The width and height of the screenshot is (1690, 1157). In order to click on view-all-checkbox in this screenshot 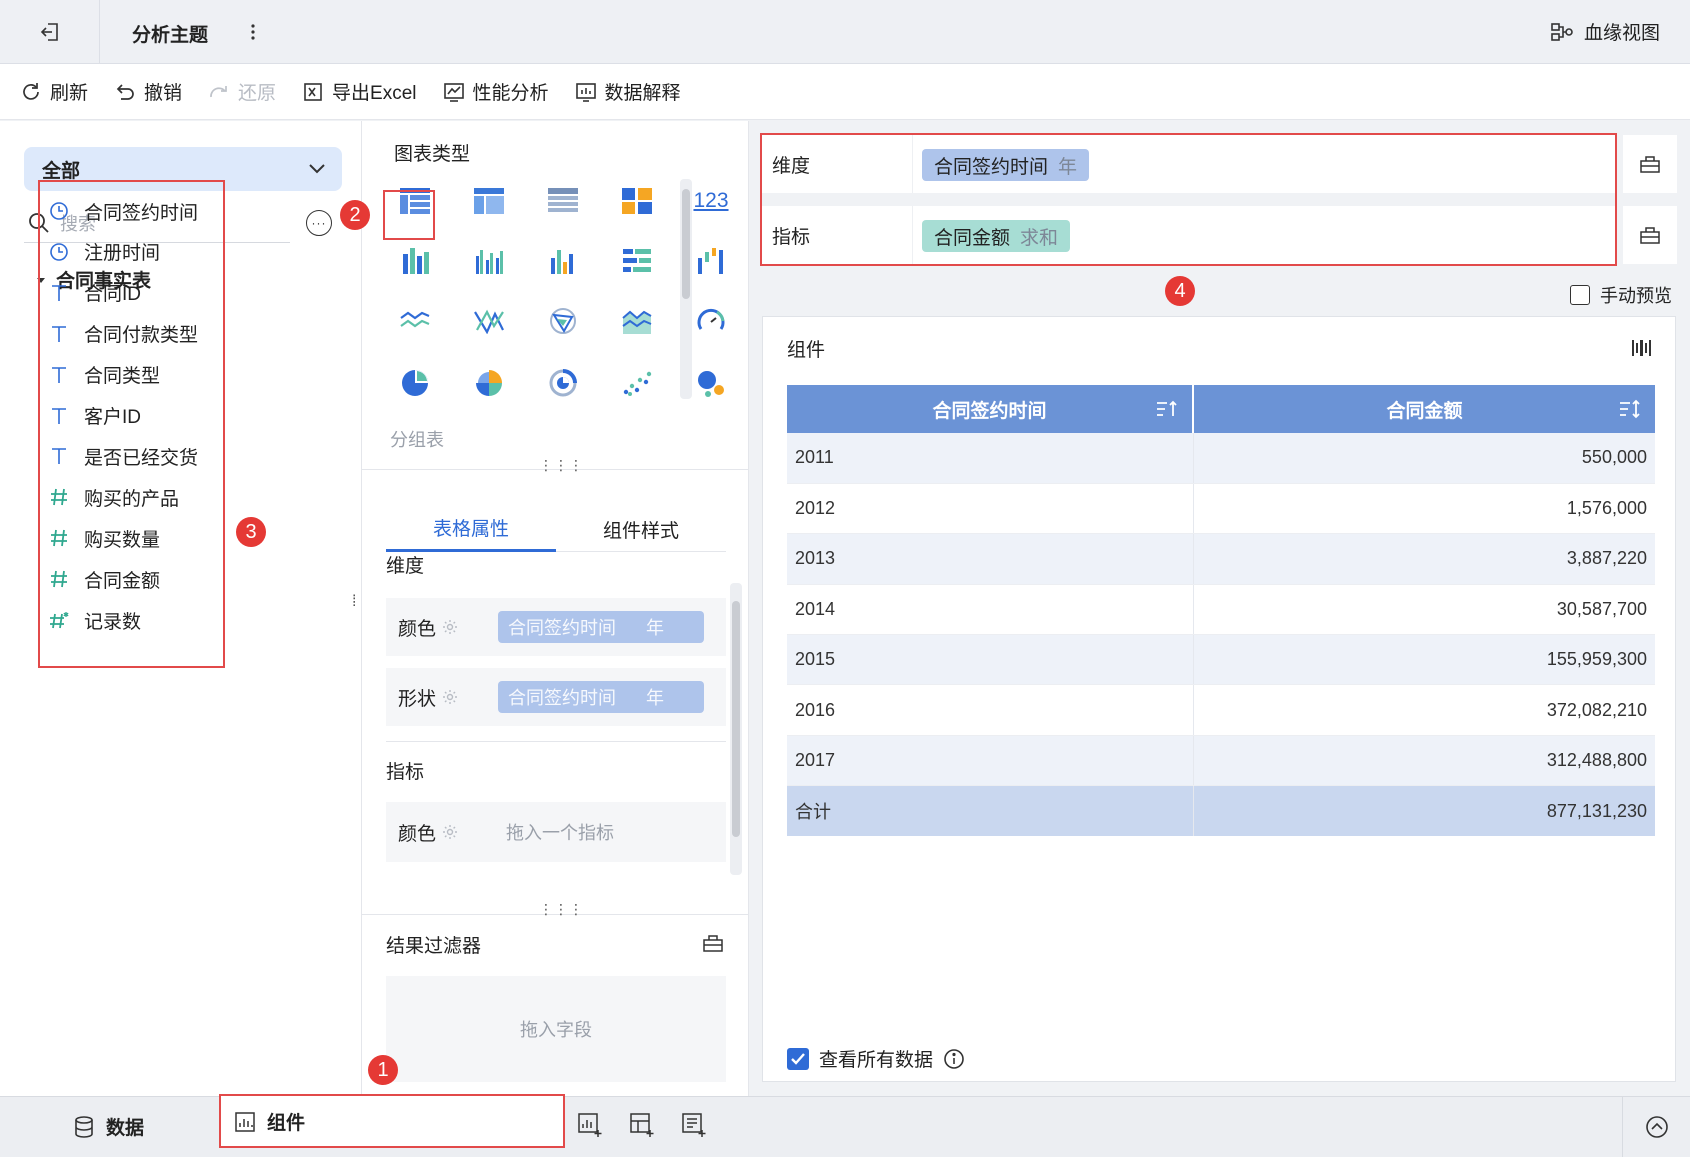, I will do `click(798, 1058)`.